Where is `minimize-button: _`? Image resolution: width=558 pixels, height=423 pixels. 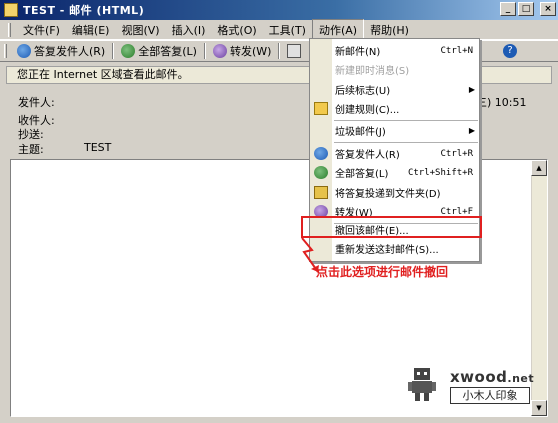 minimize-button: _ is located at coordinates (508, 9).